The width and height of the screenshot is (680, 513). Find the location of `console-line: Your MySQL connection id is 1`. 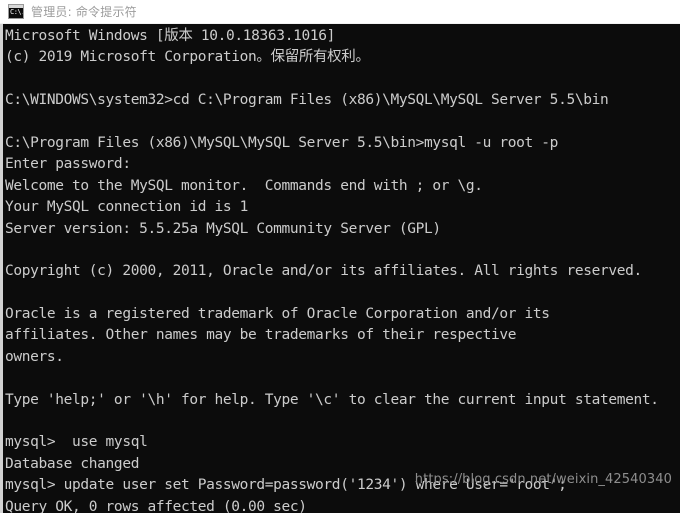

console-line: Your MySQL connection id is 1 is located at coordinates (127, 207).